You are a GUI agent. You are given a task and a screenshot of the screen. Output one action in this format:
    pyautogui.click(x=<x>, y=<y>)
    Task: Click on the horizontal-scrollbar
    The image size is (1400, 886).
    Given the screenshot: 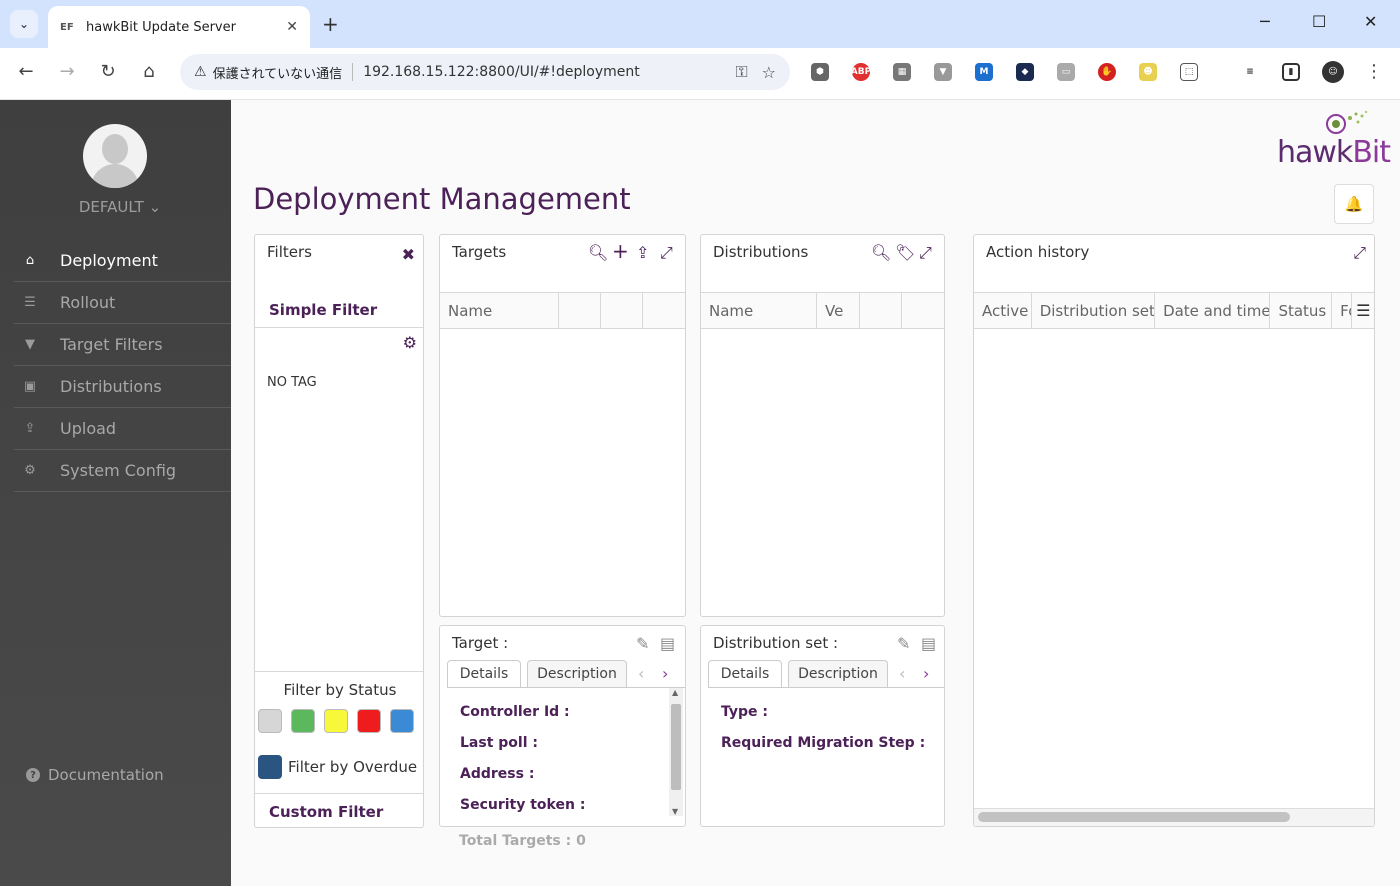 What is the action you would take?
    pyautogui.click(x=1174, y=817)
    